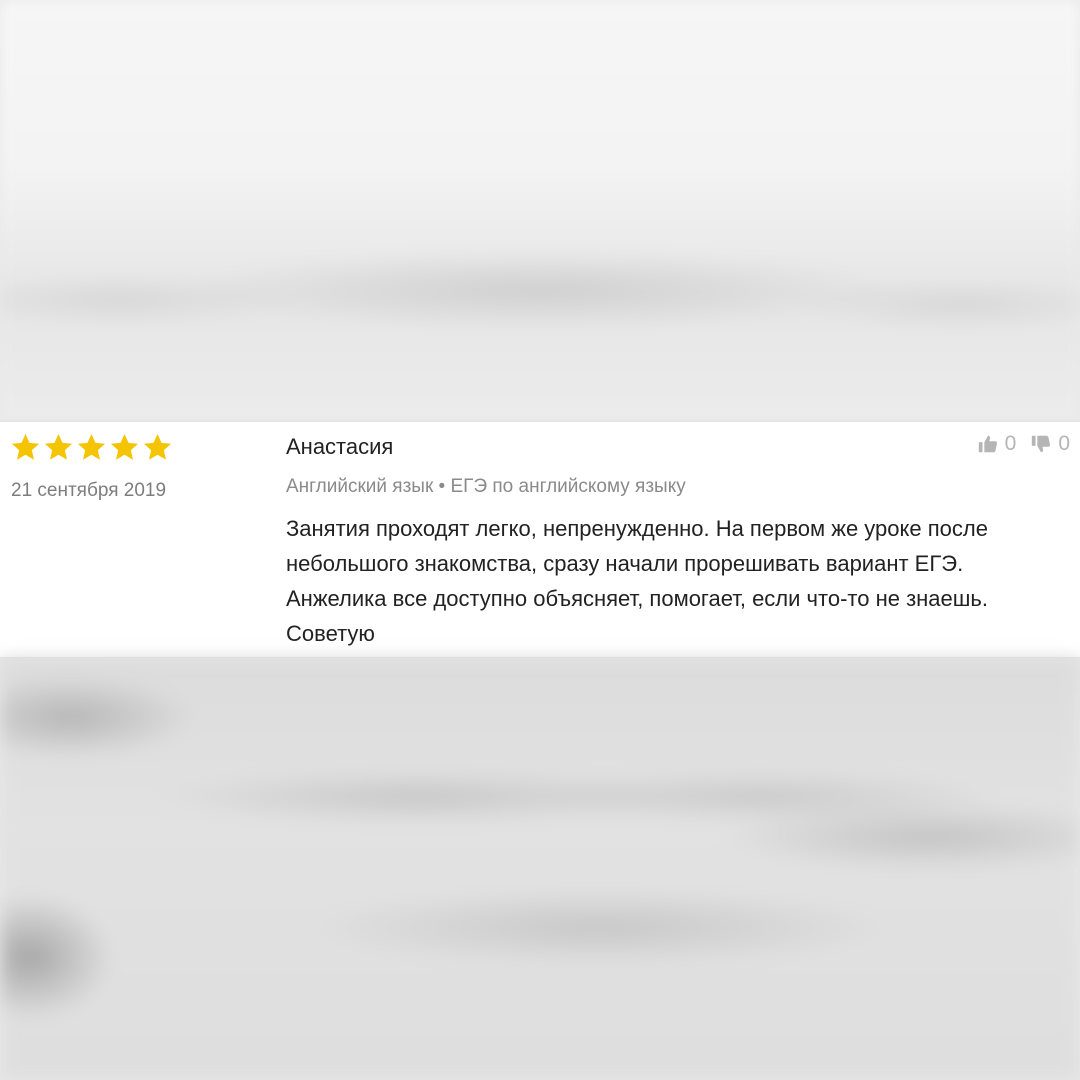 This screenshot has height=1080, width=1080. I want to click on thumbs-down-icon, so click(1041, 444).